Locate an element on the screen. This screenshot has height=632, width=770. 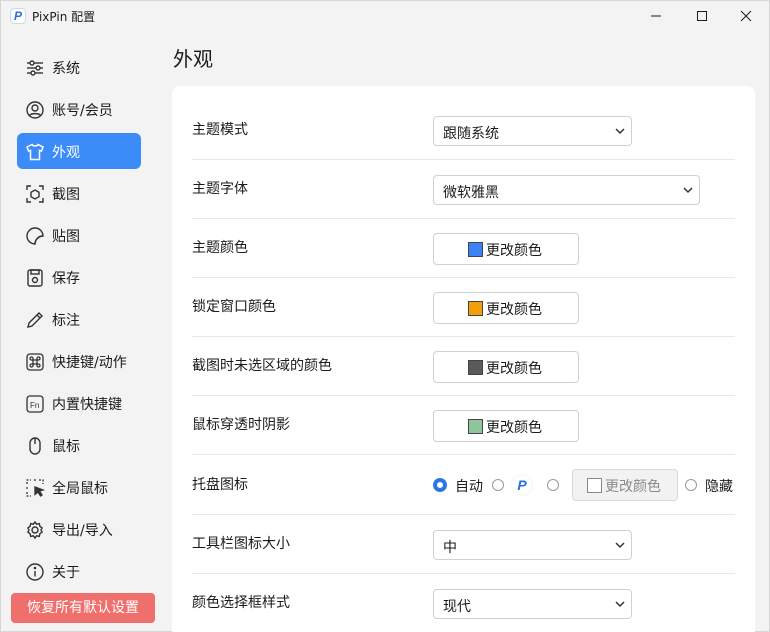
setting-row-color-picker-style: 颜色选择框样式 现代 is located at coordinates (463, 603).